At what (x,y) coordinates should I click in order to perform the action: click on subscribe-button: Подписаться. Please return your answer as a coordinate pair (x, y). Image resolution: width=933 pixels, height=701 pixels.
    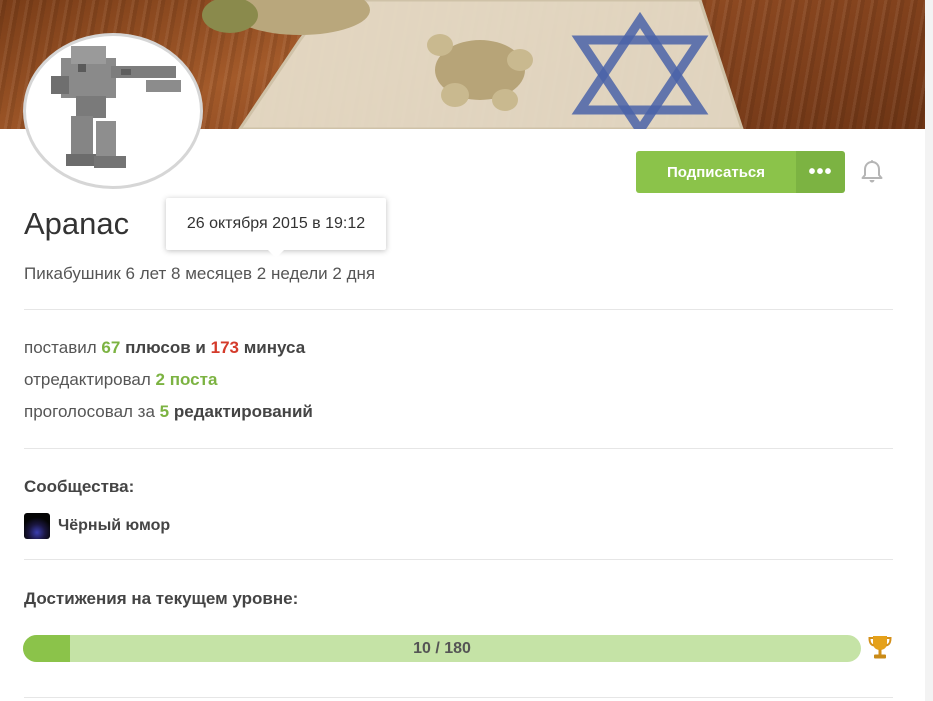
    Looking at the image, I should click on (716, 172).